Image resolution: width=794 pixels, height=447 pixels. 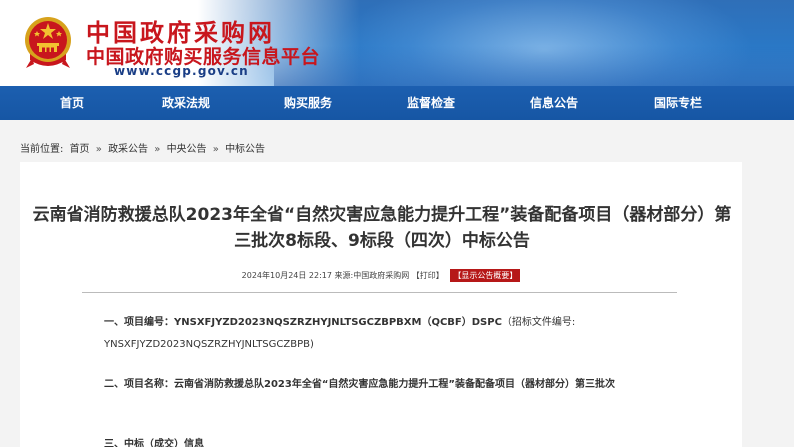 I want to click on section-label: 三、中标（成交）信息, so click(x=154, y=443).